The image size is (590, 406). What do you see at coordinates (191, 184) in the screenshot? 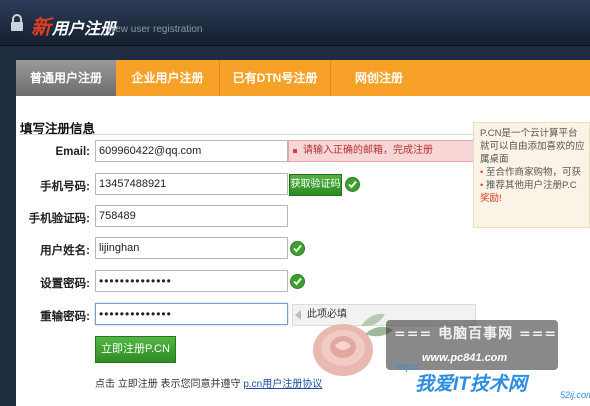
I see `phone-field: 13457488921` at bounding box center [191, 184].